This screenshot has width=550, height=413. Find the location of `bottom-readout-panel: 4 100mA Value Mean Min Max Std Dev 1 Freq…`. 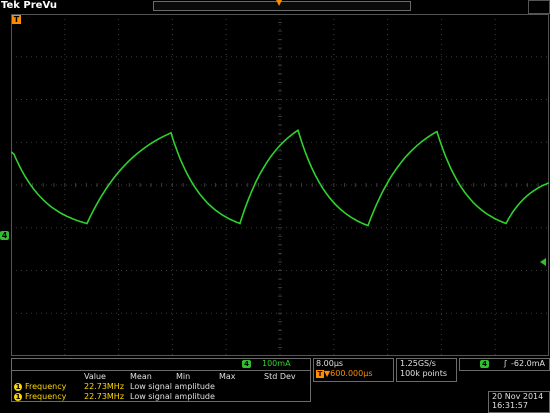

bottom-readout-panel: 4 100mA Value Mean Min Max Std Dev 1 Freq… is located at coordinates (275, 385).